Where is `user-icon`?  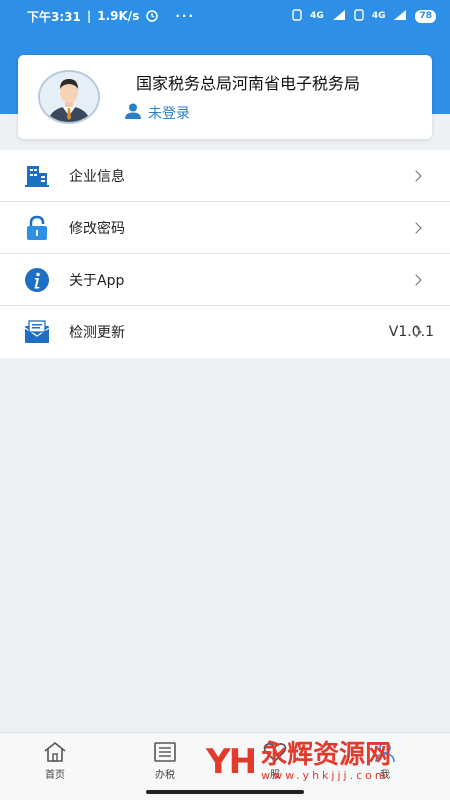 user-icon is located at coordinates (133, 113).